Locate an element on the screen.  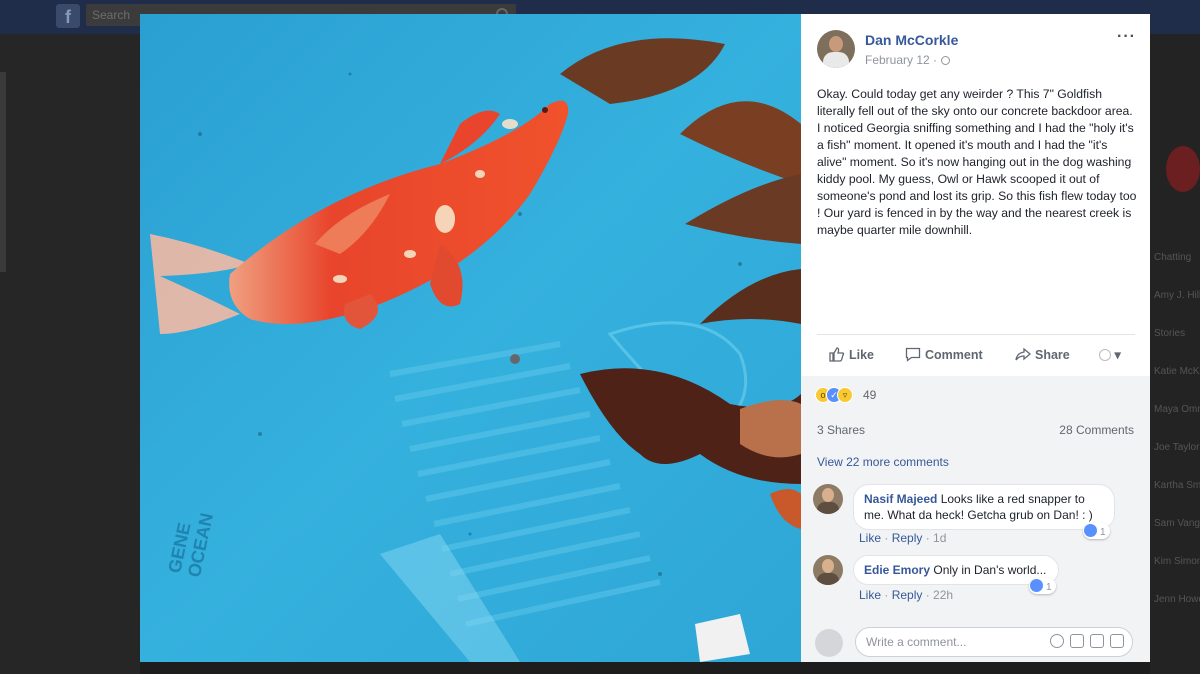
share-icon is located at coordinates (1023, 354).